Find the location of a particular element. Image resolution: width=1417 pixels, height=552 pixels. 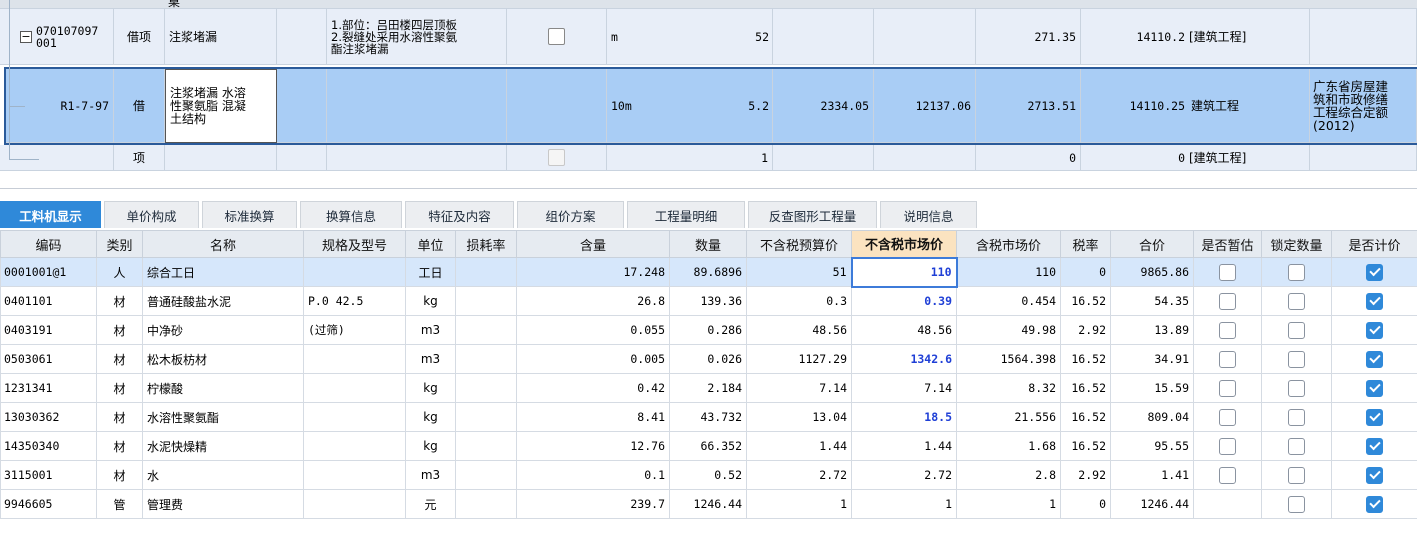

bill-item-type: 借项 is located at coordinates (139, 37).